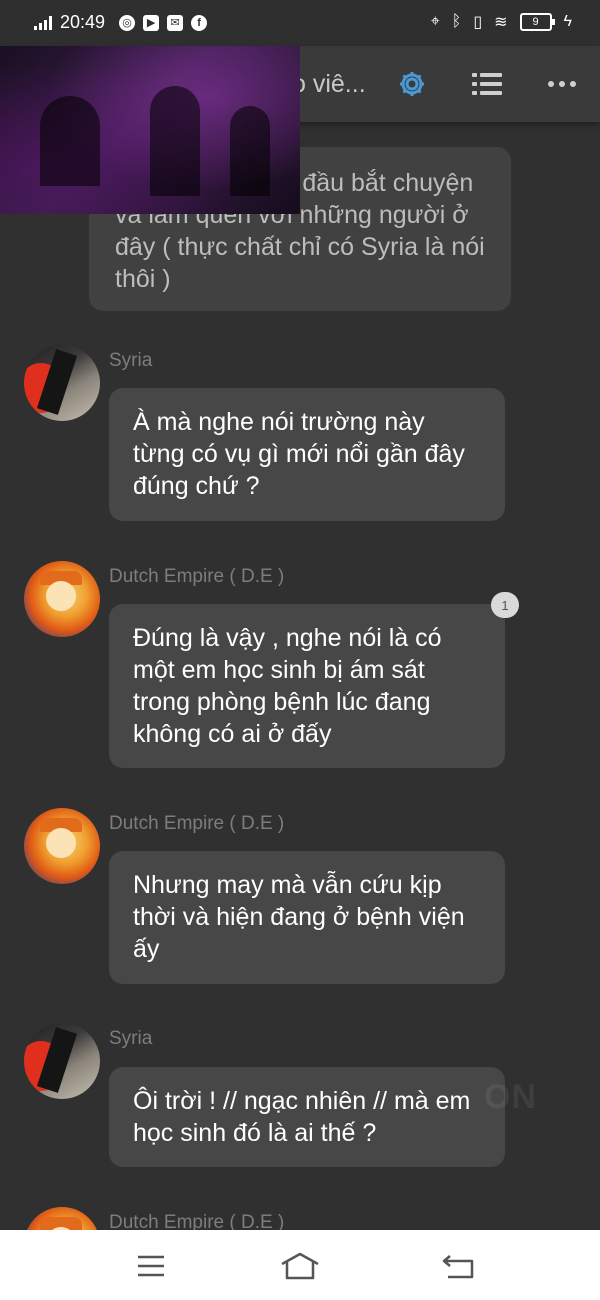 This screenshot has height=1300, width=600. Describe the element at coordinates (43, 22) in the screenshot. I see `signal-icon` at that location.